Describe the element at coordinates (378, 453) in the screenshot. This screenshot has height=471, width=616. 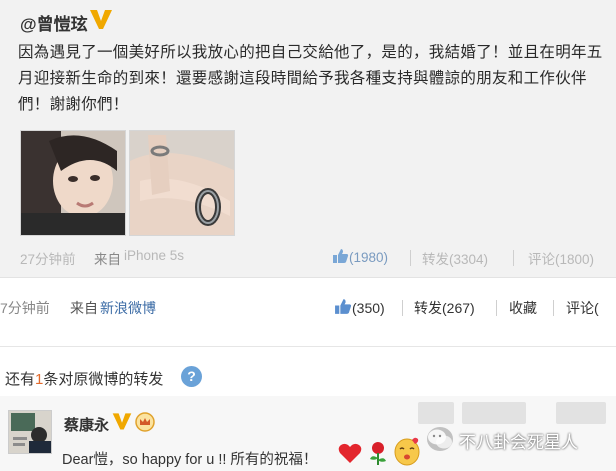
I see `rose-icon` at that location.